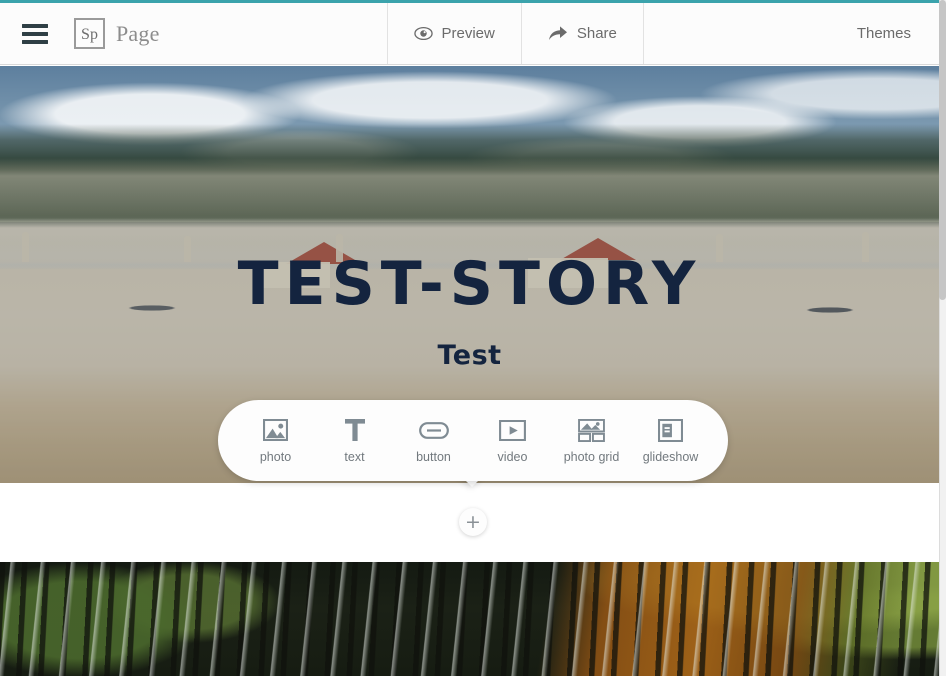 The height and width of the screenshot is (676, 946). Describe the element at coordinates (423, 33) in the screenshot. I see `eye-icon` at that location.